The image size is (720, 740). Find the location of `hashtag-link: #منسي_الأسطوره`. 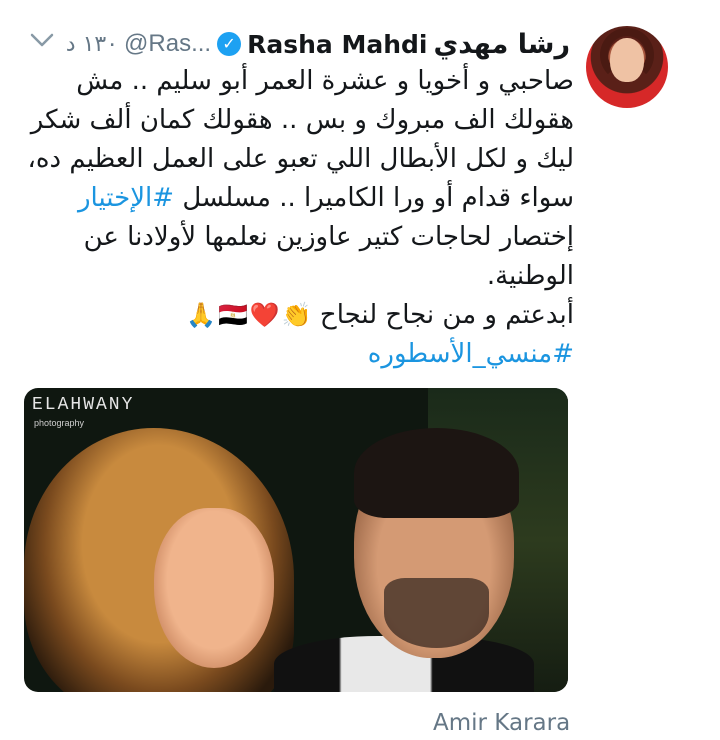

hashtag-link: #منسي_الأسطوره is located at coordinates (292, 354).